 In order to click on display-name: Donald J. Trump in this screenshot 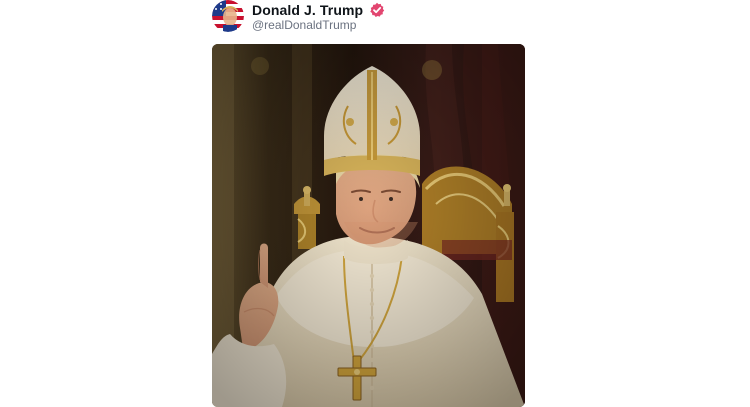, I will do `click(307, 10)`.